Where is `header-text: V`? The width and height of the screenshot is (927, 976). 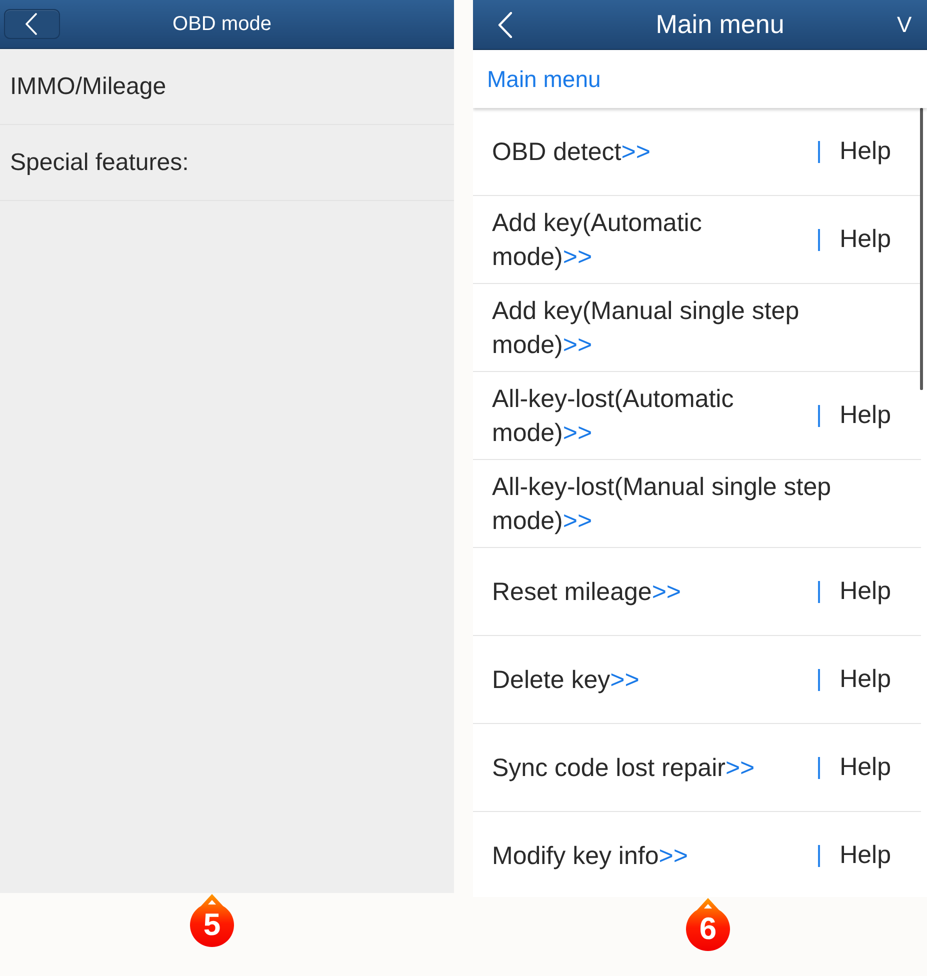
header-text: V is located at coordinates (904, 25).